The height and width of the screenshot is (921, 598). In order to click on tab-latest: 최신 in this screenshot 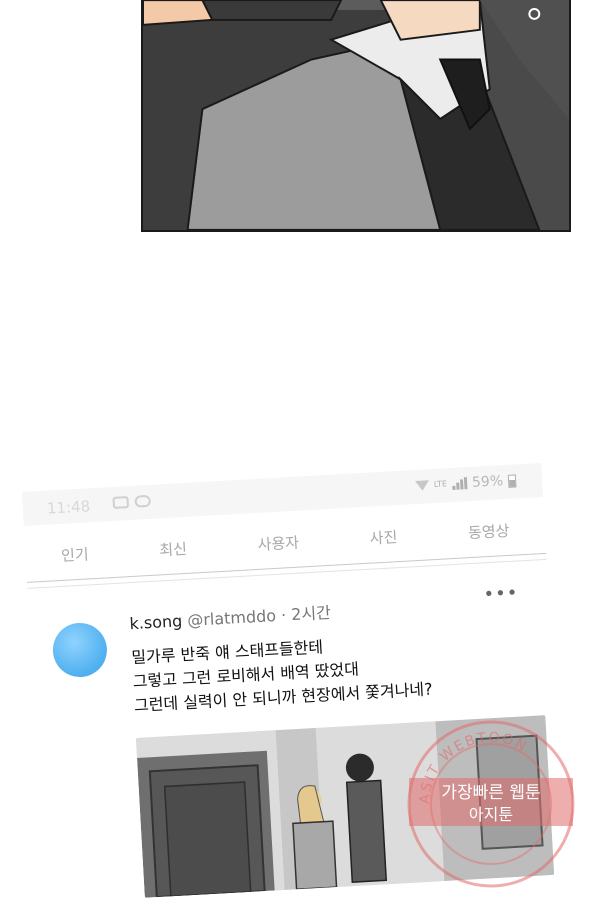, I will do `click(172, 548)`.